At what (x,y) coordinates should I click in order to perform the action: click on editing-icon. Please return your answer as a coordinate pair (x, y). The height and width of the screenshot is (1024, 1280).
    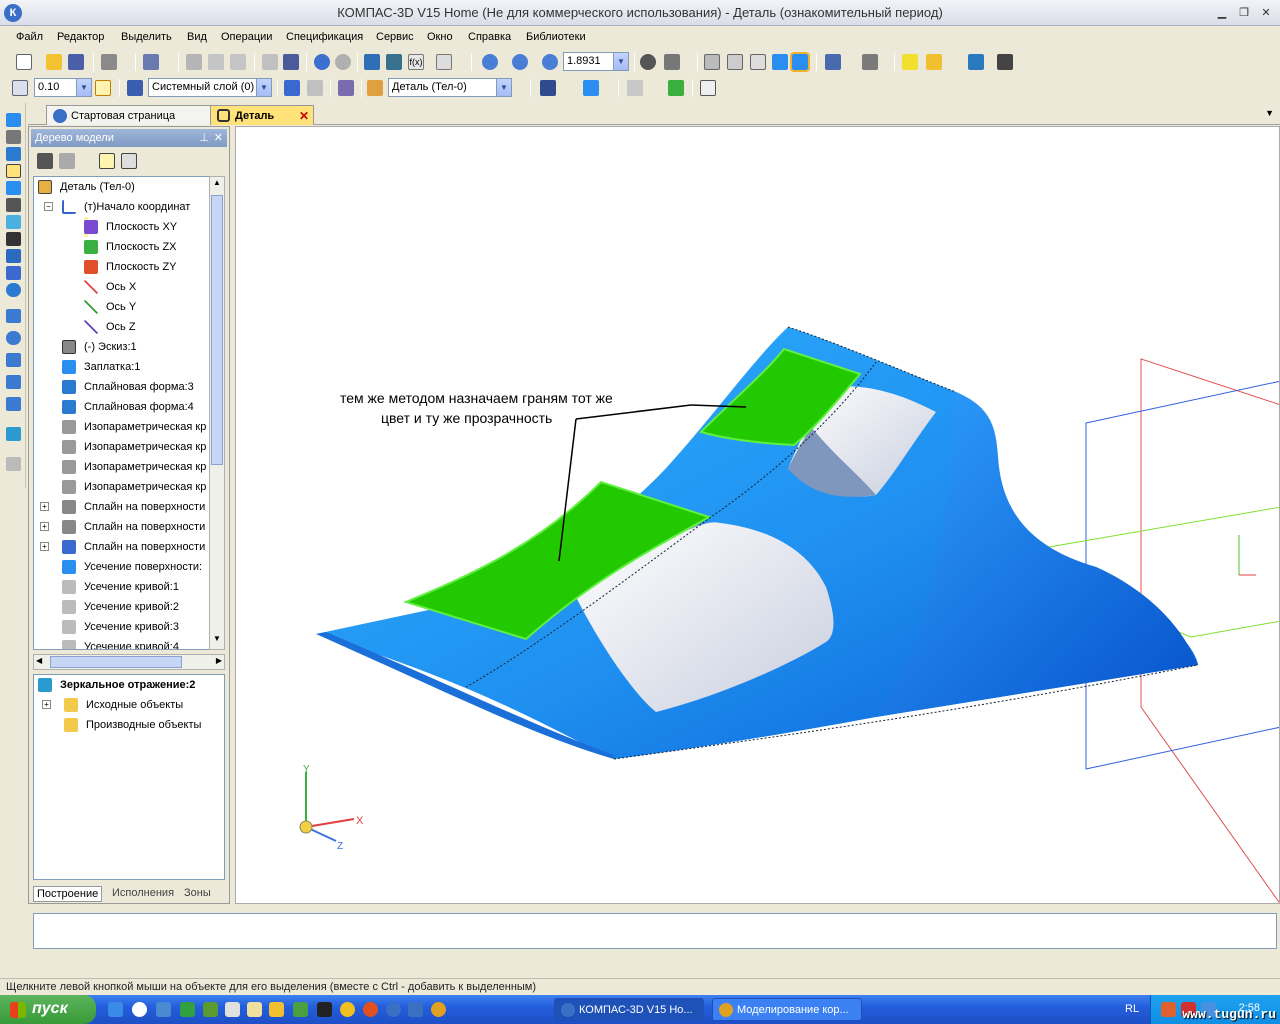
    Looking at the image, I should click on (13, 120).